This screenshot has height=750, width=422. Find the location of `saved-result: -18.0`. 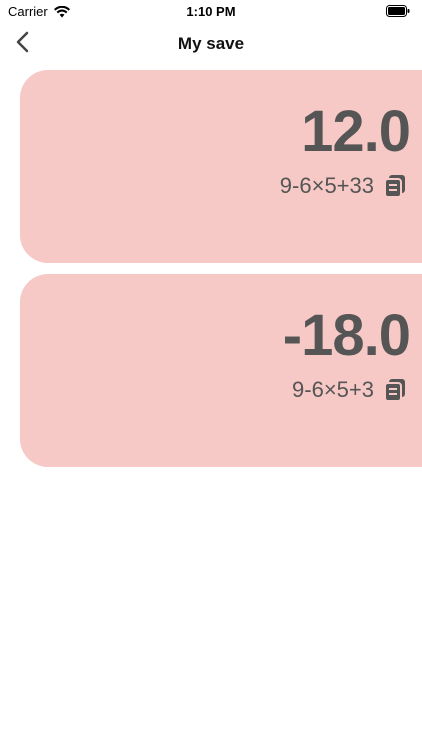

saved-result: -18.0 is located at coordinates (346, 335).